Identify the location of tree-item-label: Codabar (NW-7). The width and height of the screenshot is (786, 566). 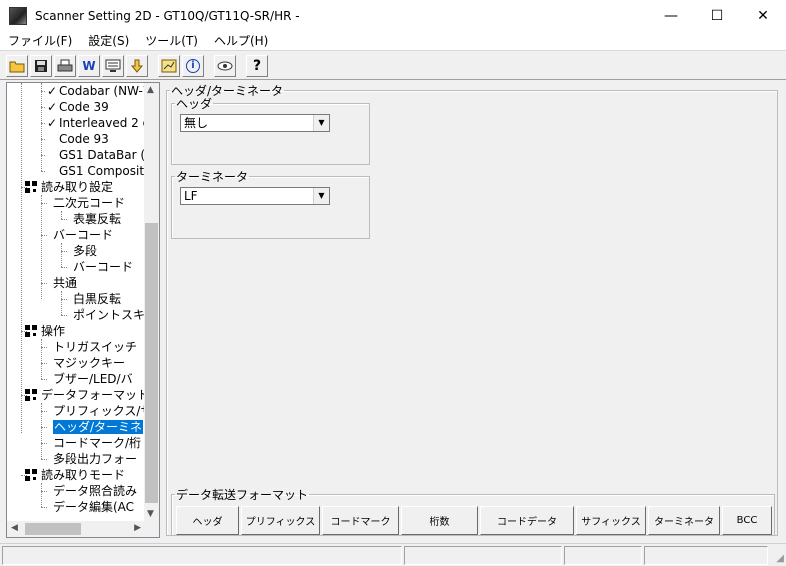
(102, 91).